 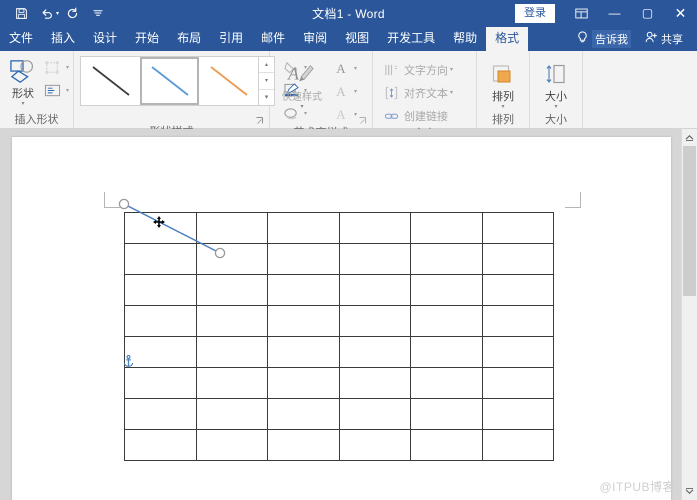 I want to click on text-outline-caret-icon: ▾, so click(x=355, y=92).